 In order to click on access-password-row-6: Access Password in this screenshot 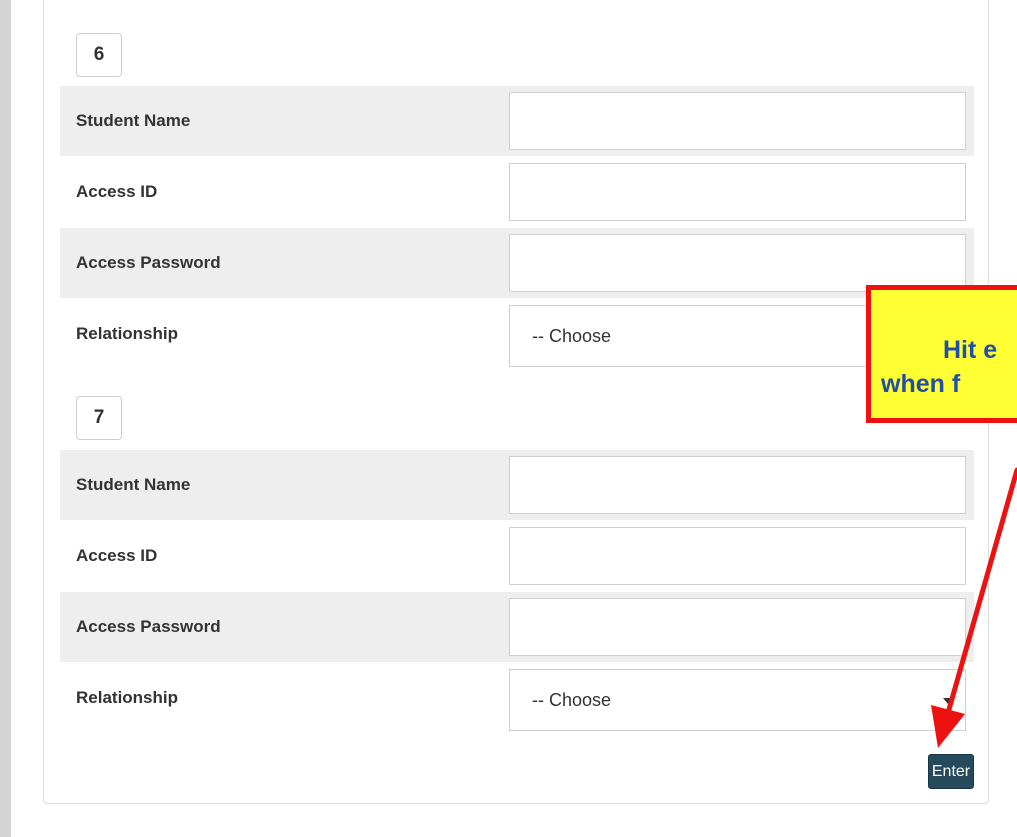, I will do `click(517, 263)`.